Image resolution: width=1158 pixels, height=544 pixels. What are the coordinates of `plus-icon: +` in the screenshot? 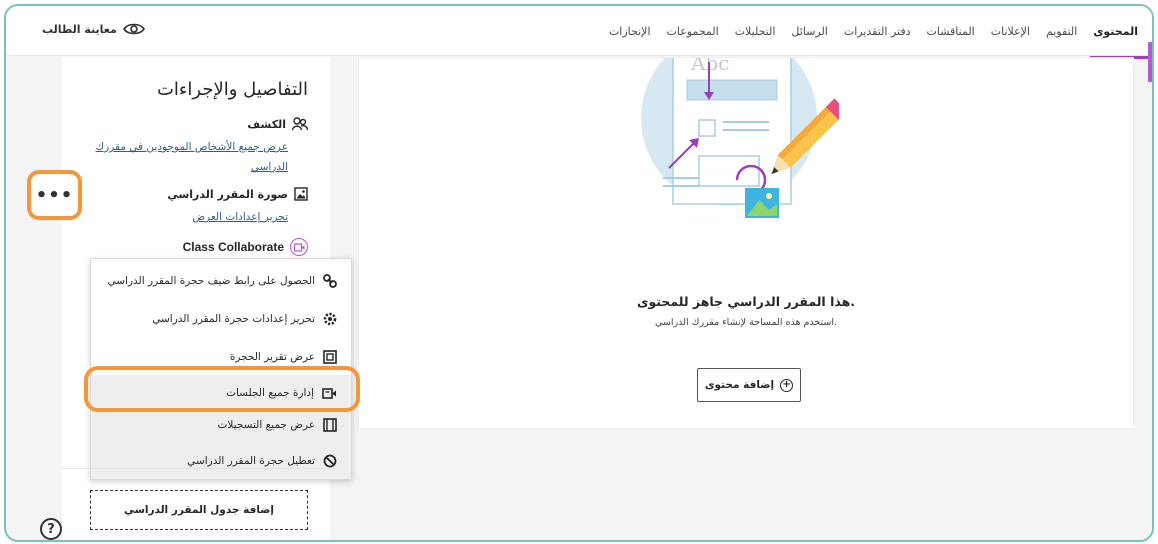 It's located at (787, 385).